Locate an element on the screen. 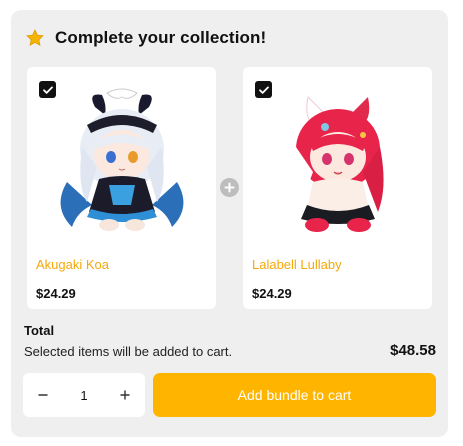  page-title: Complete your collection! is located at coordinates (161, 37).